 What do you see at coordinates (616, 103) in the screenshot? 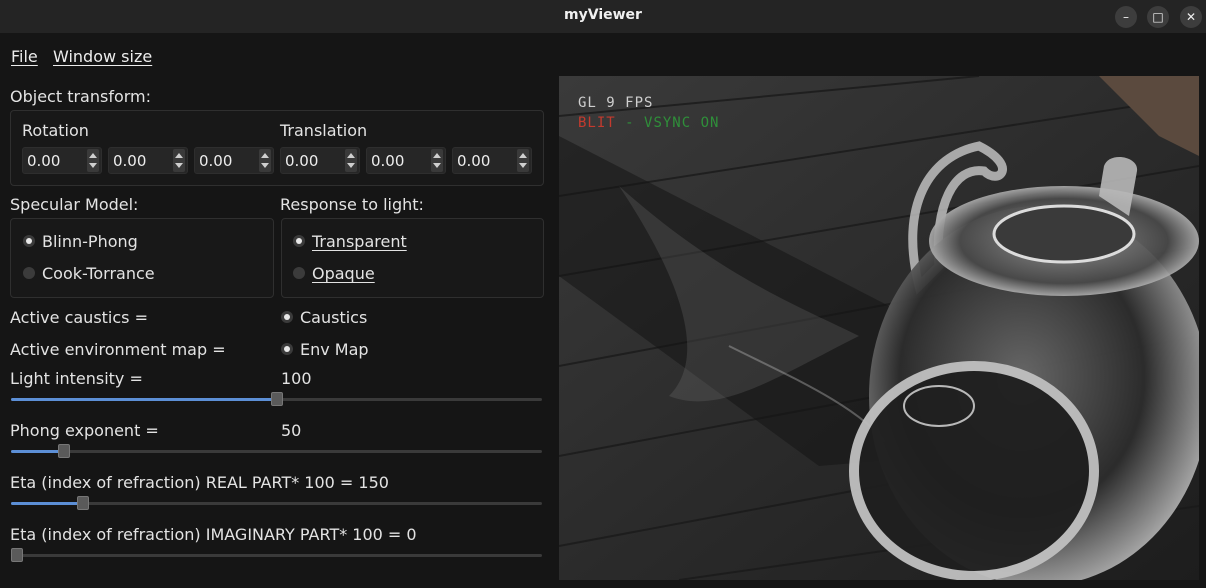
I see `hud-fps: GL 9 FPS` at bounding box center [616, 103].